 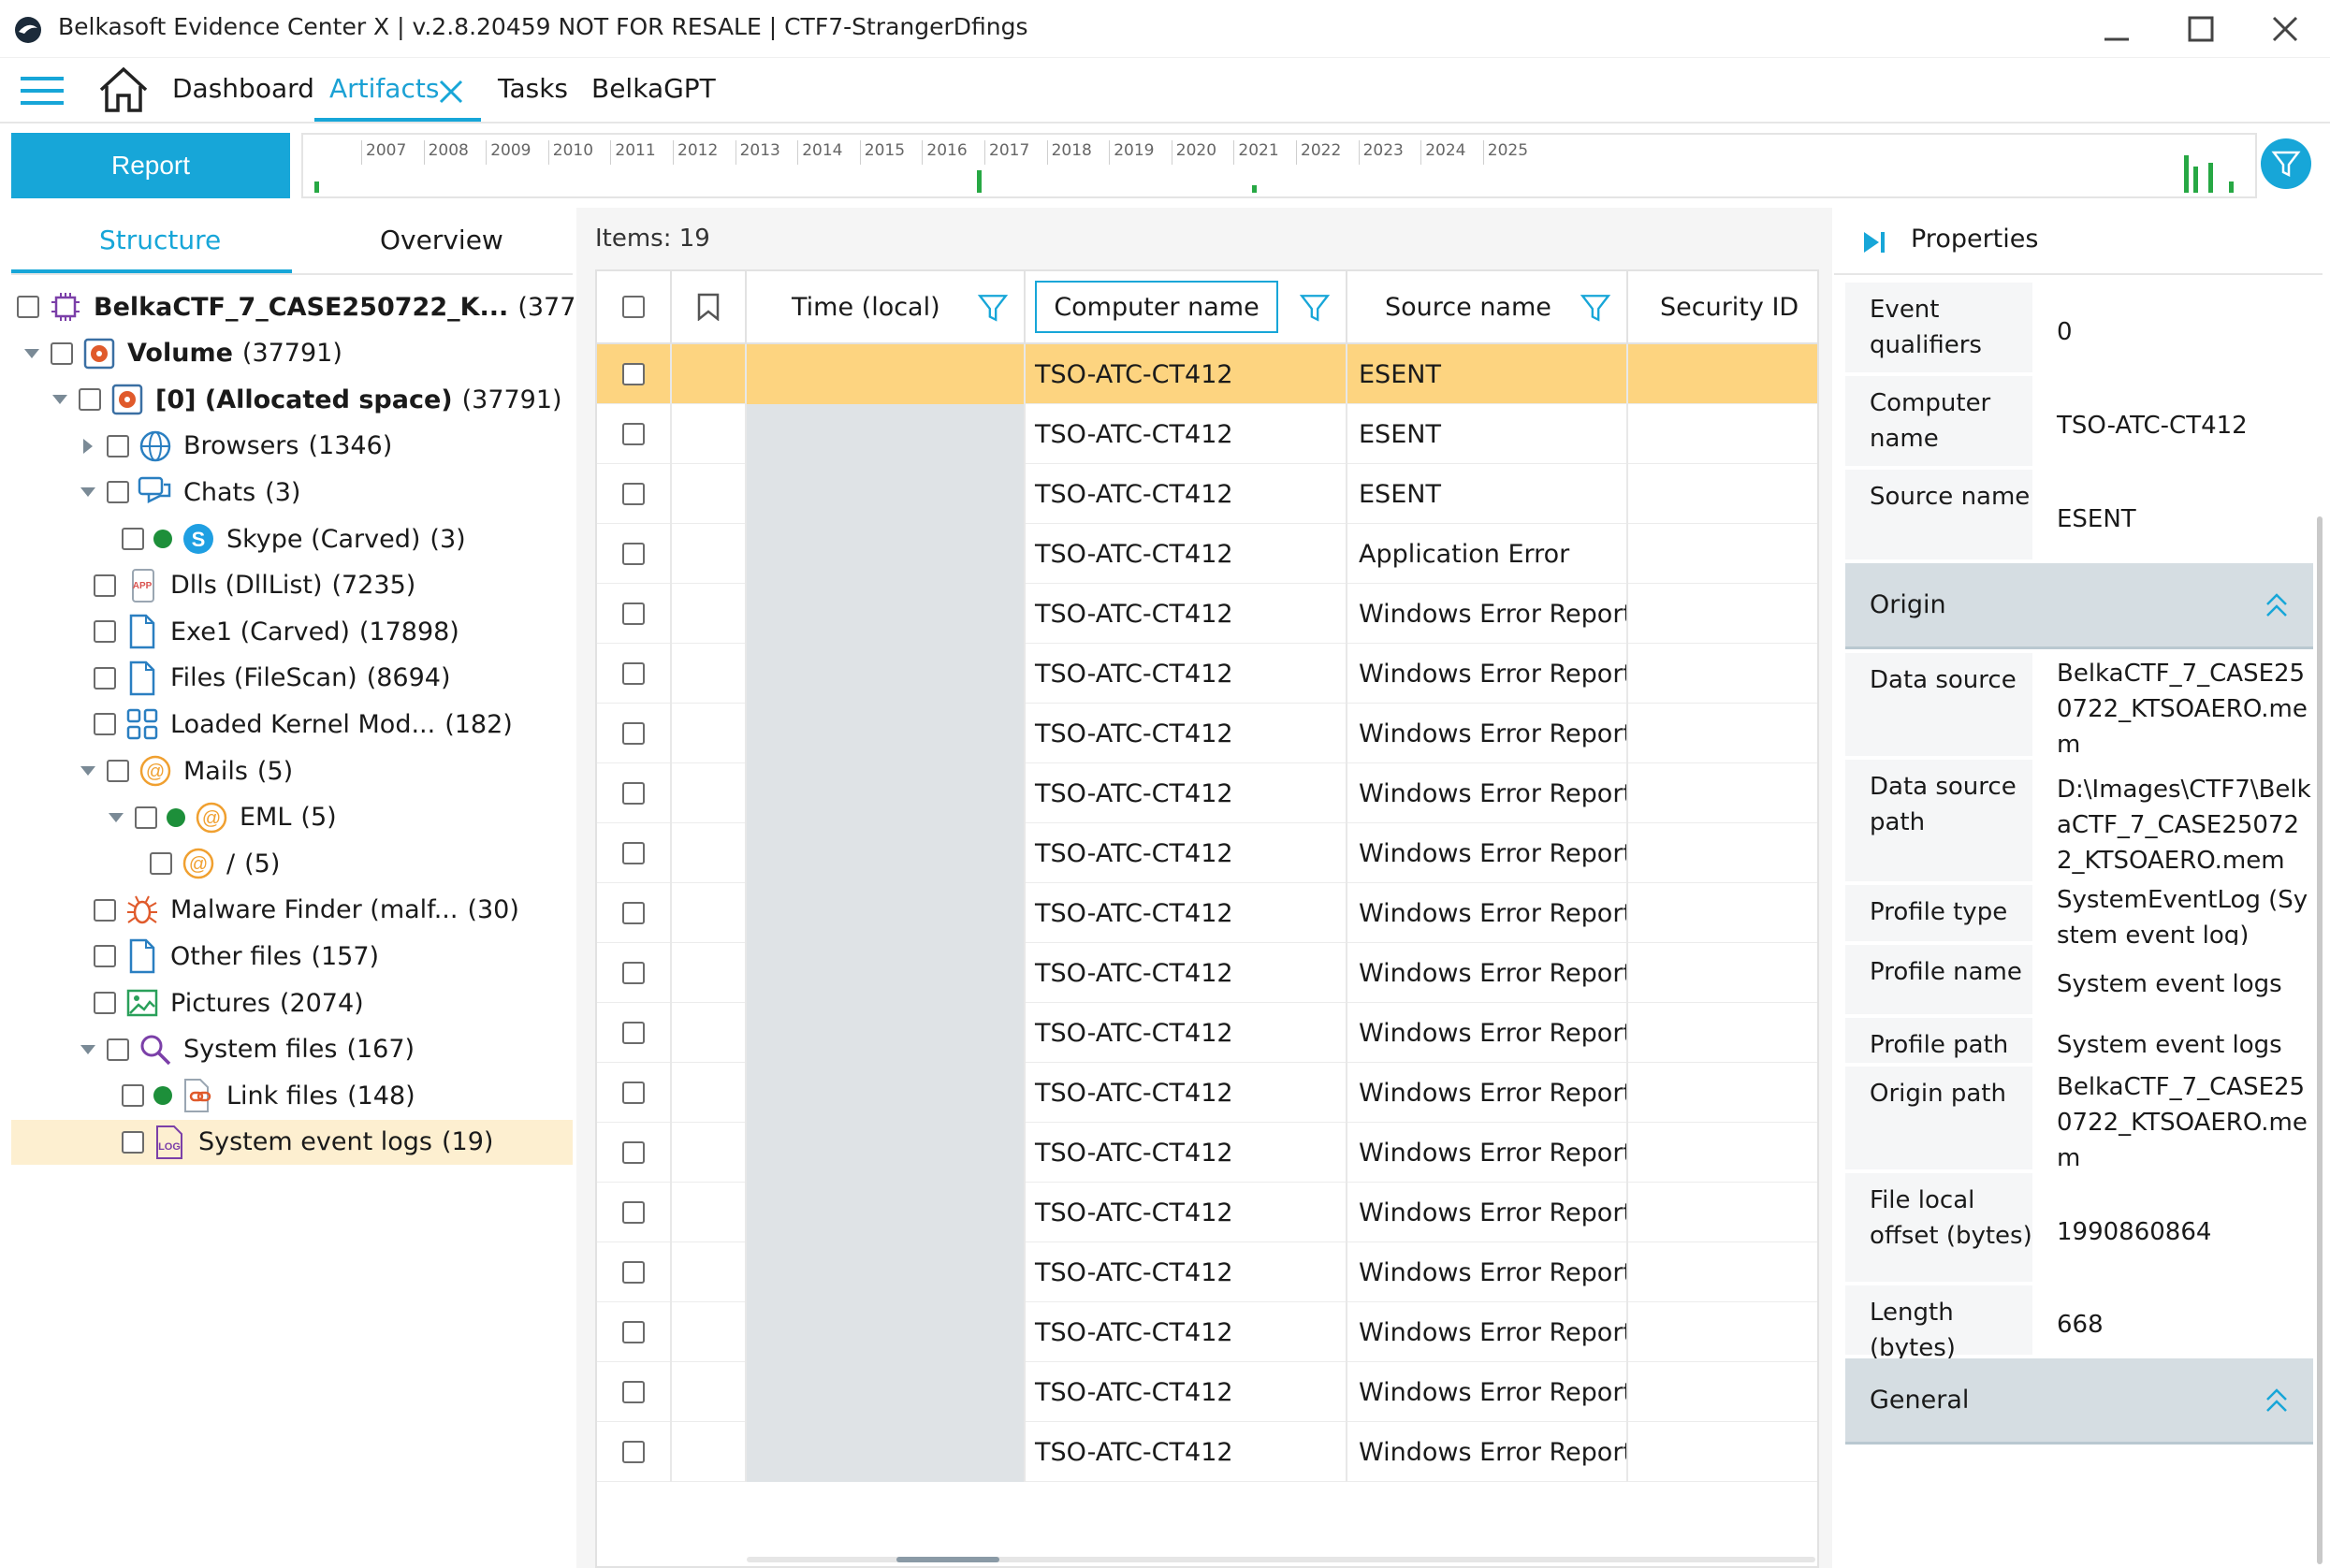 I want to click on tree-item: LOG System event logs (19), so click(x=292, y=1142).